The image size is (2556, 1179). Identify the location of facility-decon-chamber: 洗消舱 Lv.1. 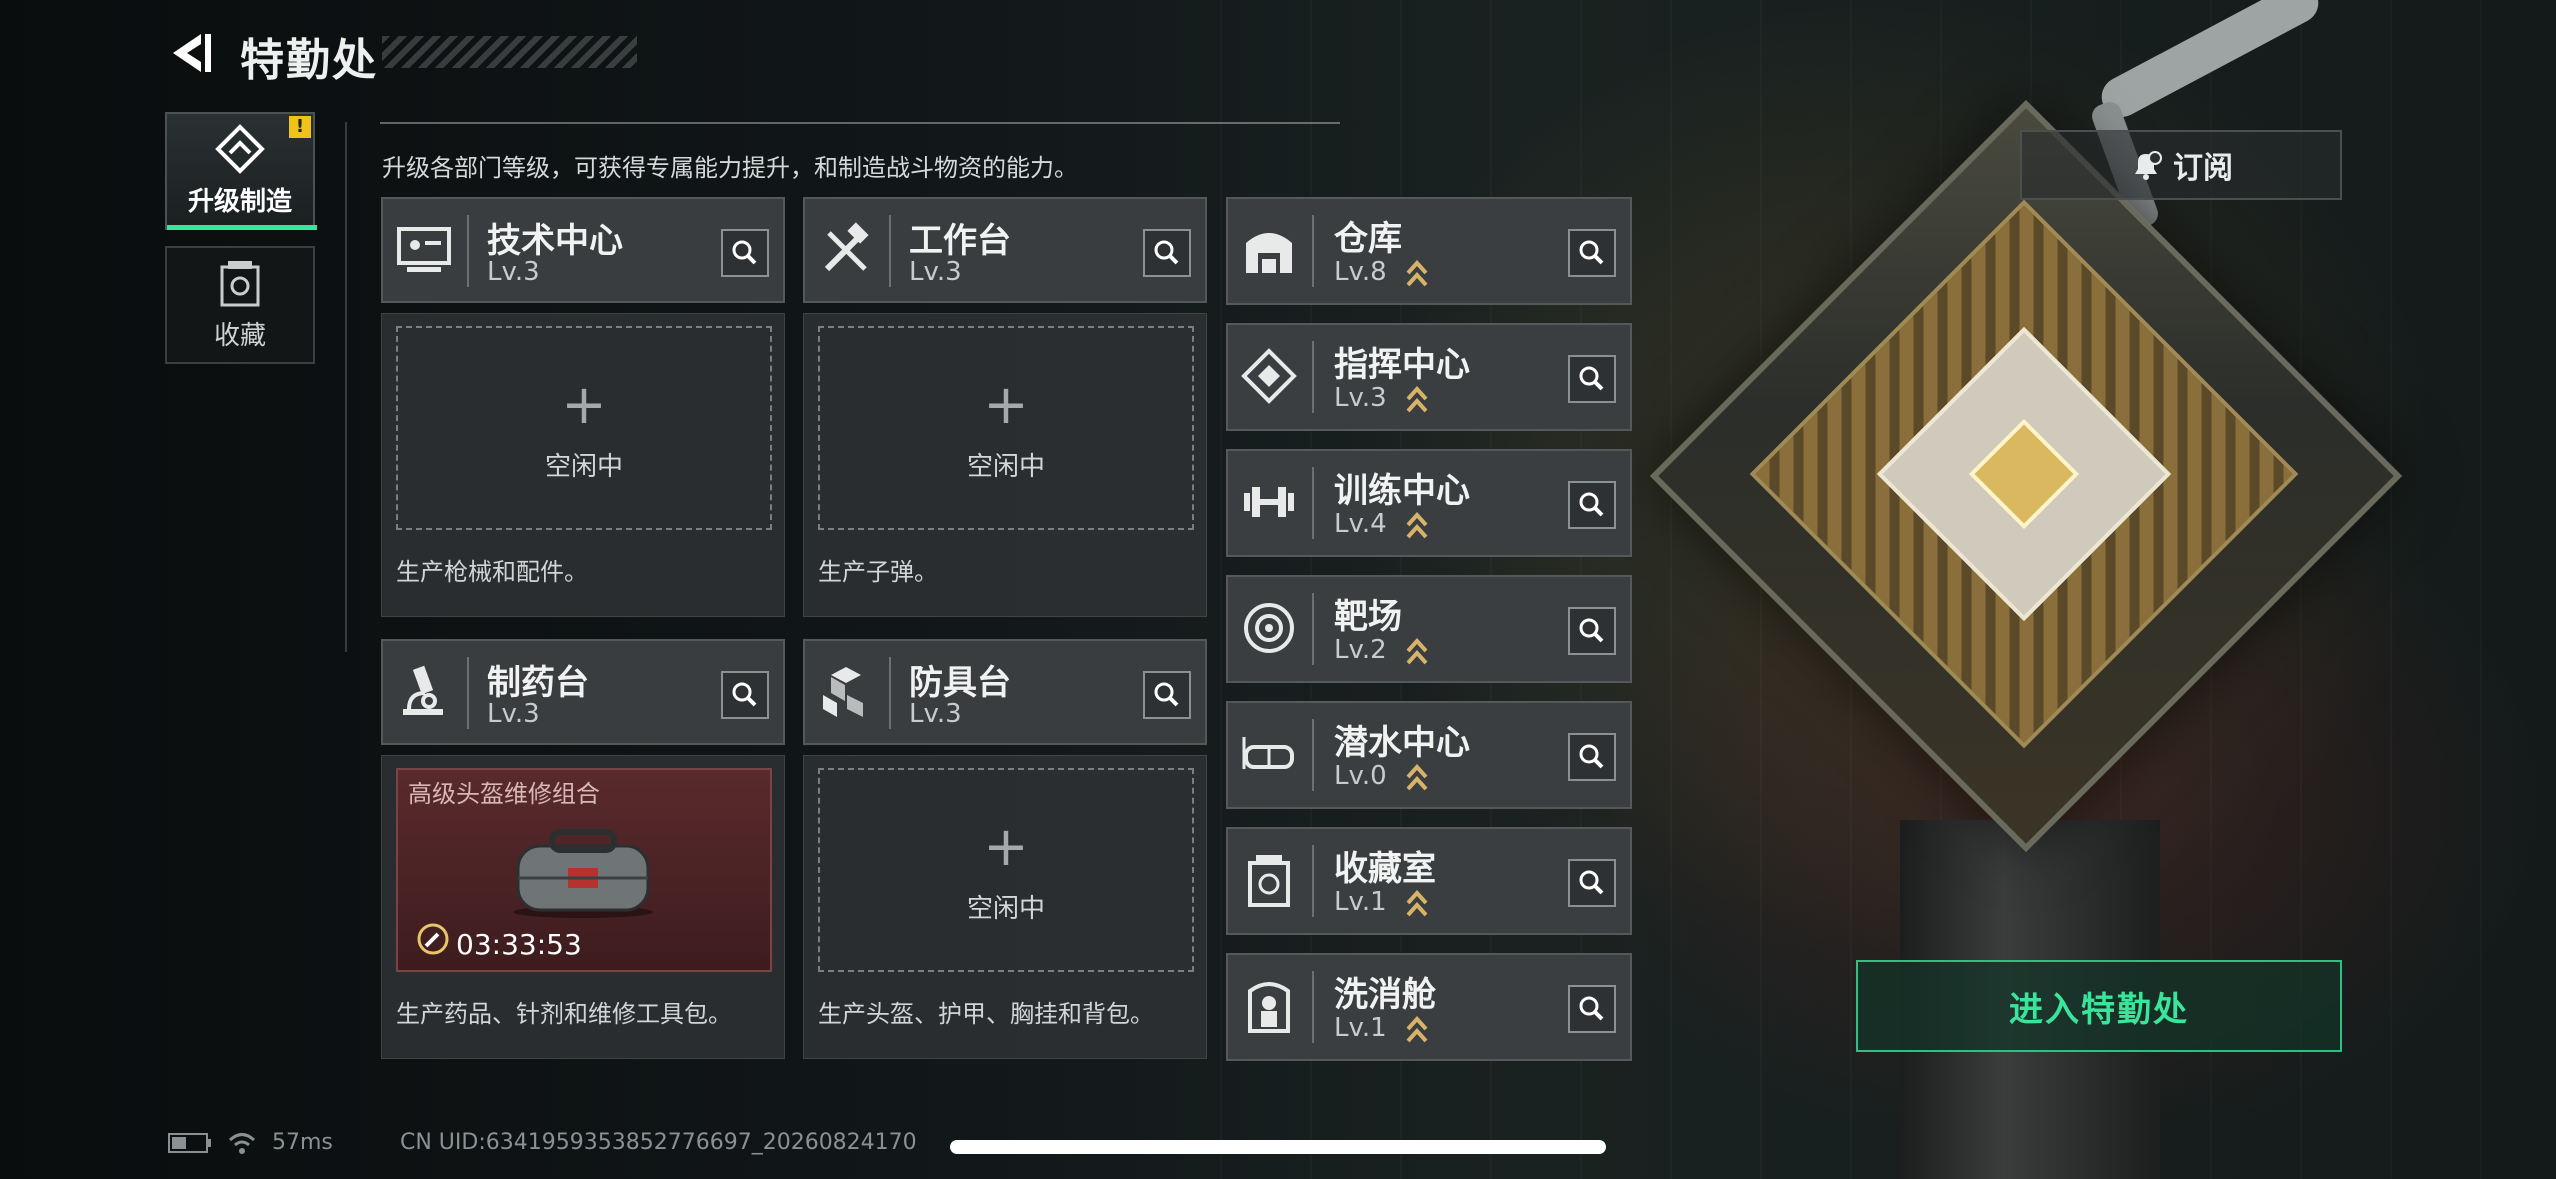
(1429, 1007).